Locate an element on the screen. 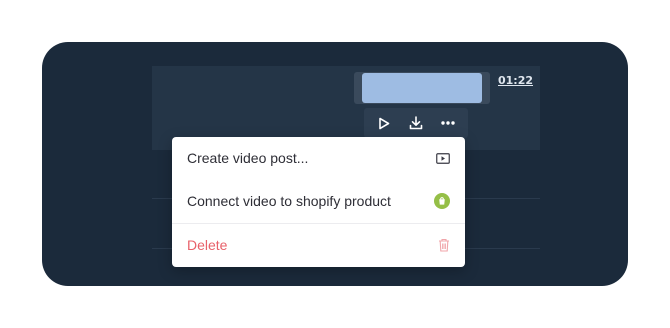 This screenshot has height=328, width=670. play-button is located at coordinates (384, 123).